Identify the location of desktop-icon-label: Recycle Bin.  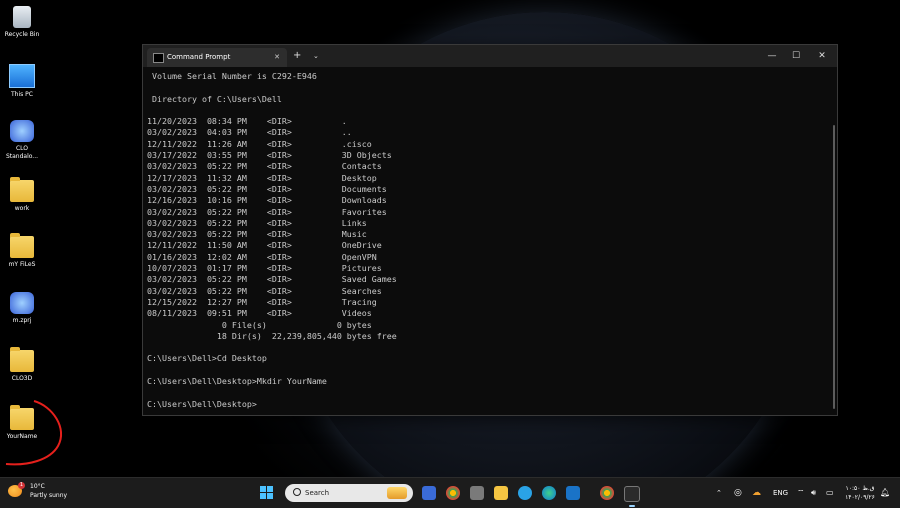
(22, 34).